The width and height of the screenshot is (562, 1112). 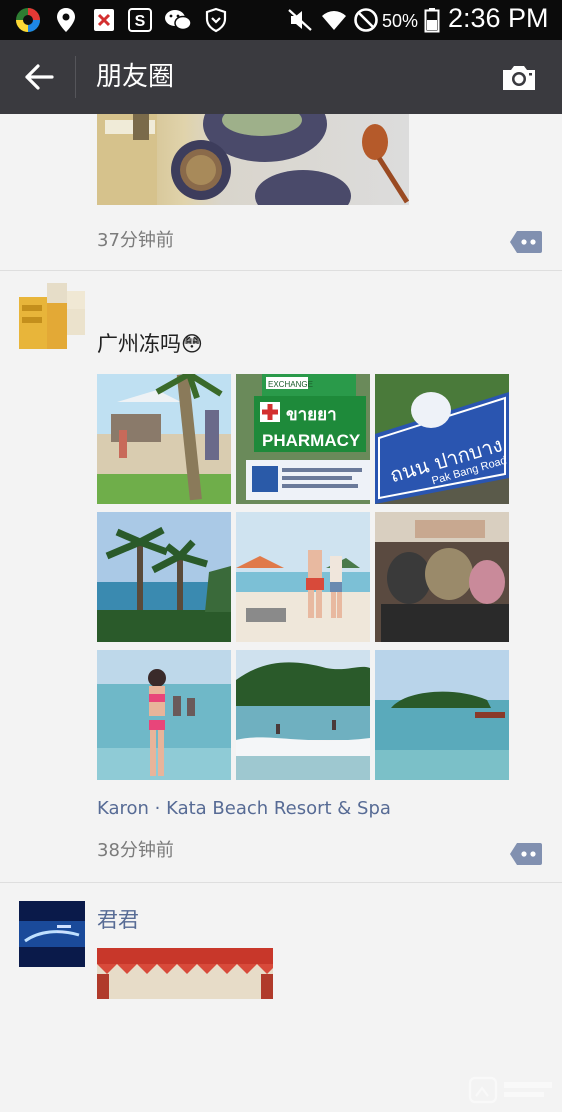 What do you see at coordinates (39, 77) in the screenshot?
I see `back-arrow-icon` at bounding box center [39, 77].